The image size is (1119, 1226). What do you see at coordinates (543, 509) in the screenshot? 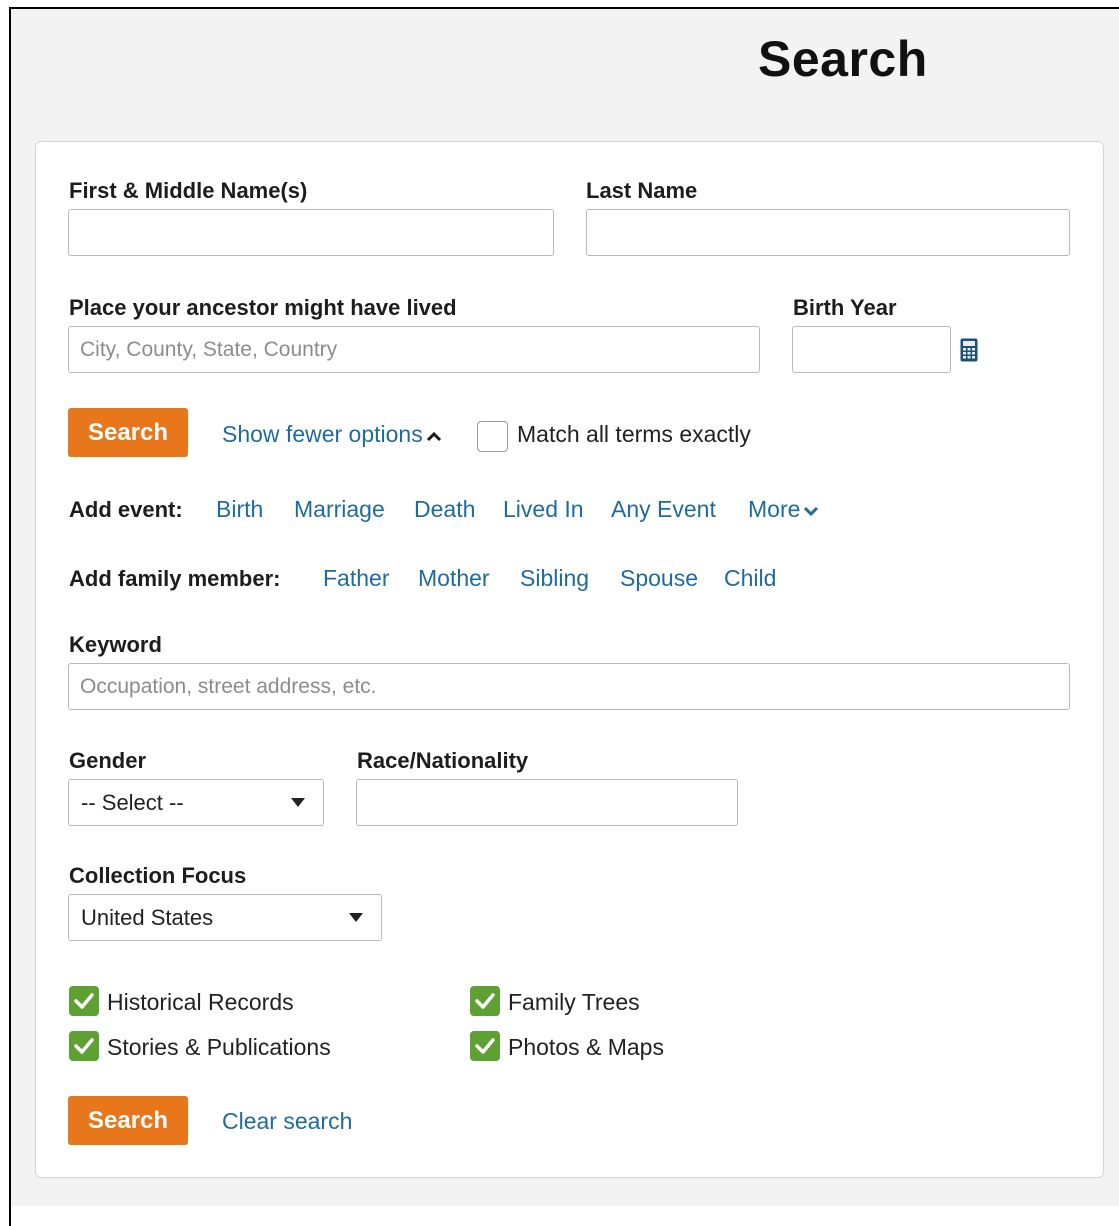
I see `add-event-lived-in: Lived In` at bounding box center [543, 509].